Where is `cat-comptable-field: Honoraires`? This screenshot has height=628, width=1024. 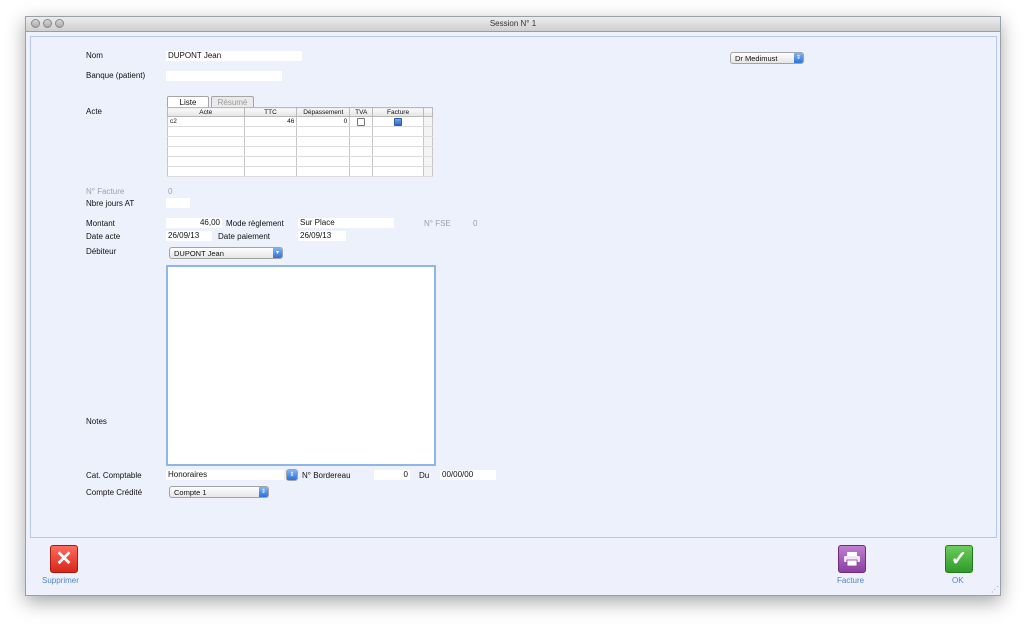
cat-comptable-field: Honoraires is located at coordinates (225, 475).